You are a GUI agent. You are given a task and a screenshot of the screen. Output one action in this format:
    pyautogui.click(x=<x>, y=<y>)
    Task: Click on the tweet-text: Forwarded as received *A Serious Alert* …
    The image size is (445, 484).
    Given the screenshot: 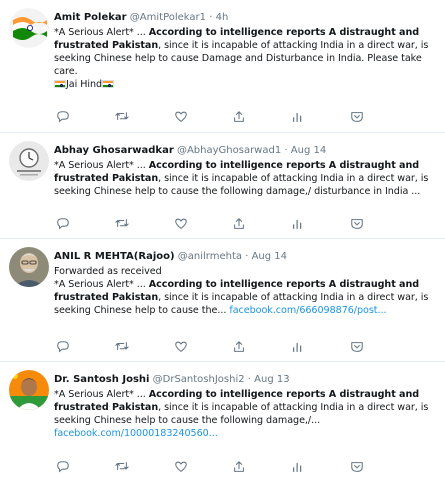 What is the action you would take?
    pyautogui.click(x=245, y=291)
    